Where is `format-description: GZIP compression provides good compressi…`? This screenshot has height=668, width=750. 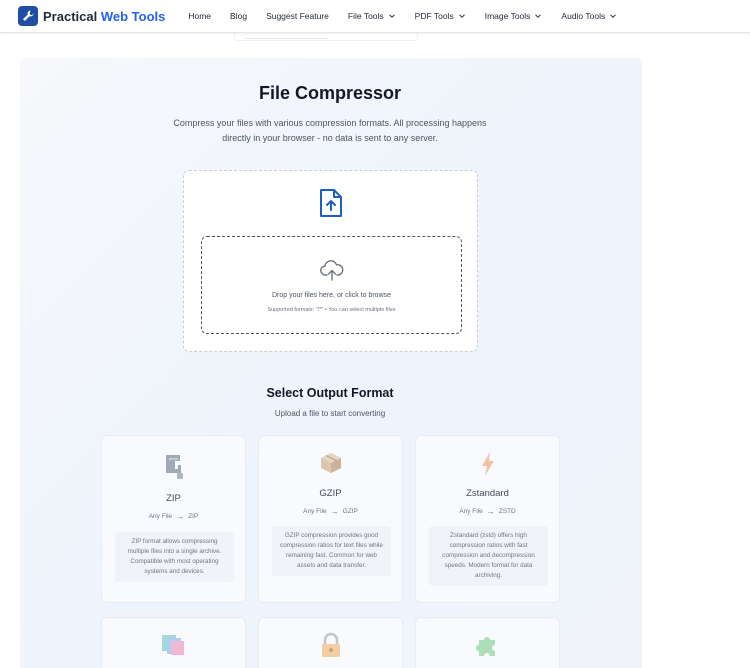
format-description: GZIP compression provides good compressi… is located at coordinates (331, 551).